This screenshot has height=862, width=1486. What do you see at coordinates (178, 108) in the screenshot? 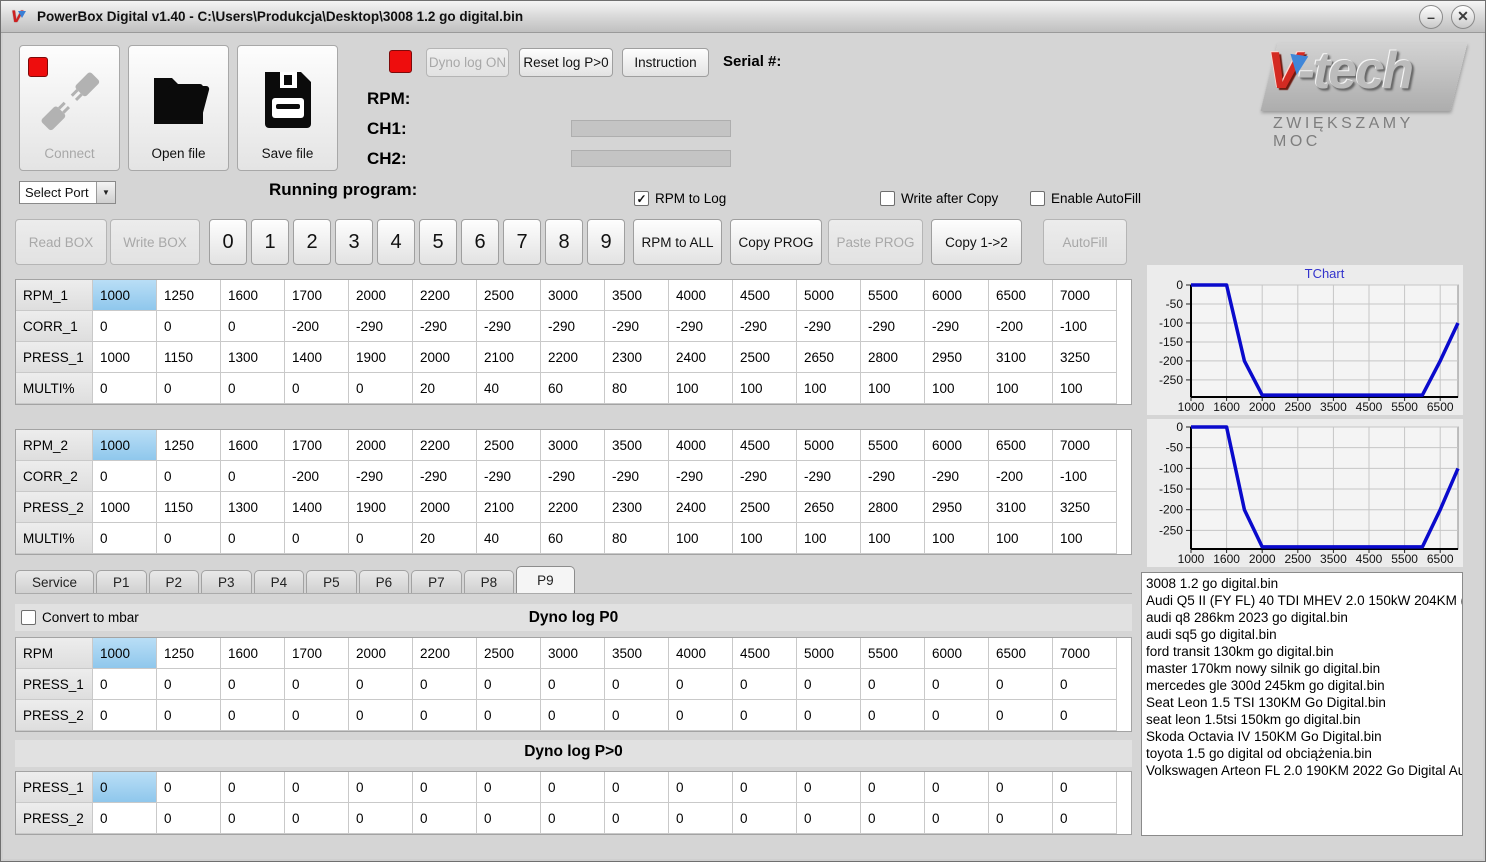
I see `open-file-button: Open file` at bounding box center [178, 108].